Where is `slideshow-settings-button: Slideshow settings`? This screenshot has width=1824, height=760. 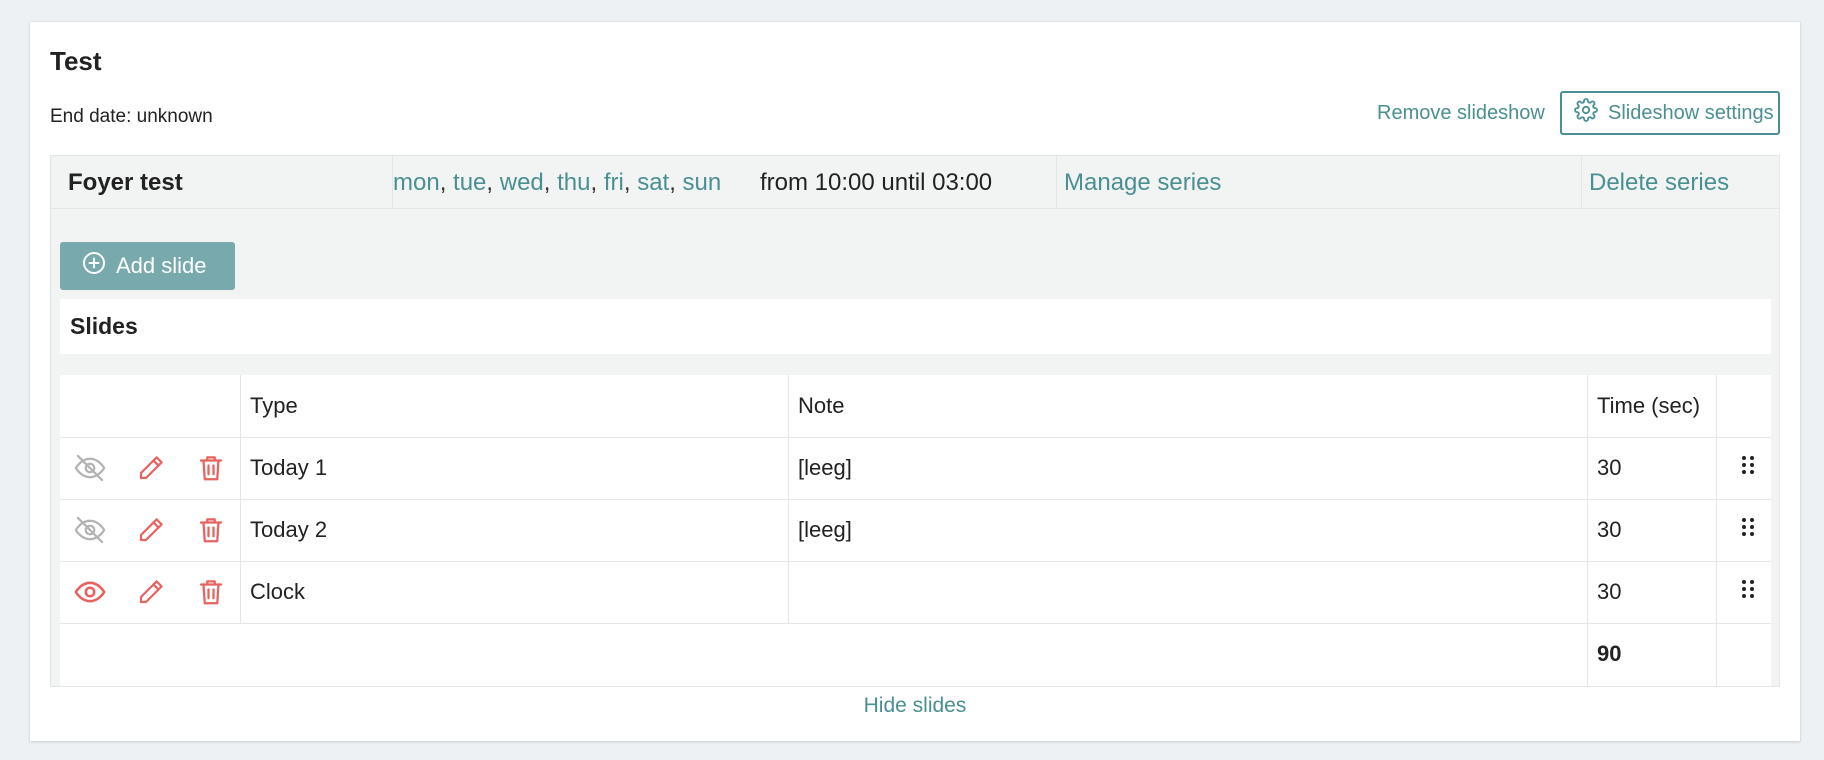
slideshow-settings-button: Slideshow settings is located at coordinates (1670, 113).